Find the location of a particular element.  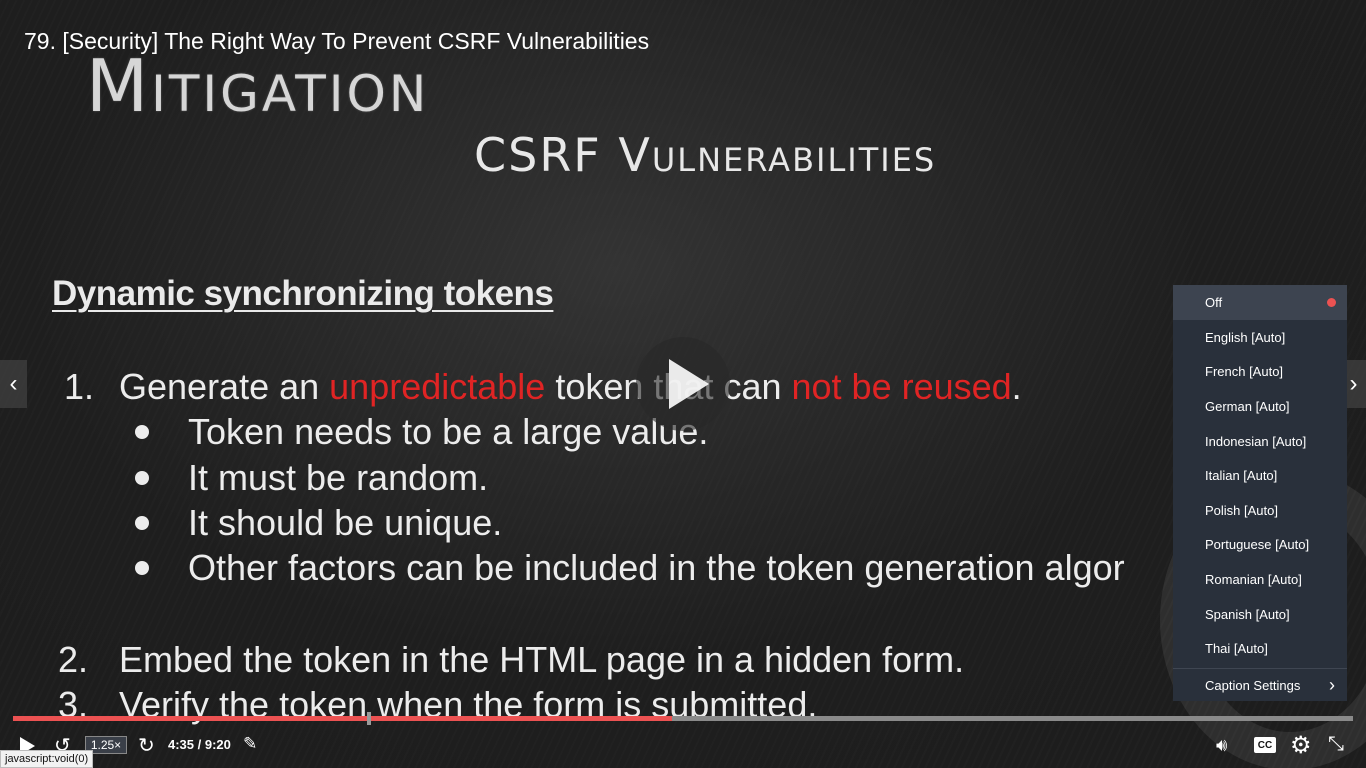

caption-option: Italian [Auto] is located at coordinates (1260, 475).